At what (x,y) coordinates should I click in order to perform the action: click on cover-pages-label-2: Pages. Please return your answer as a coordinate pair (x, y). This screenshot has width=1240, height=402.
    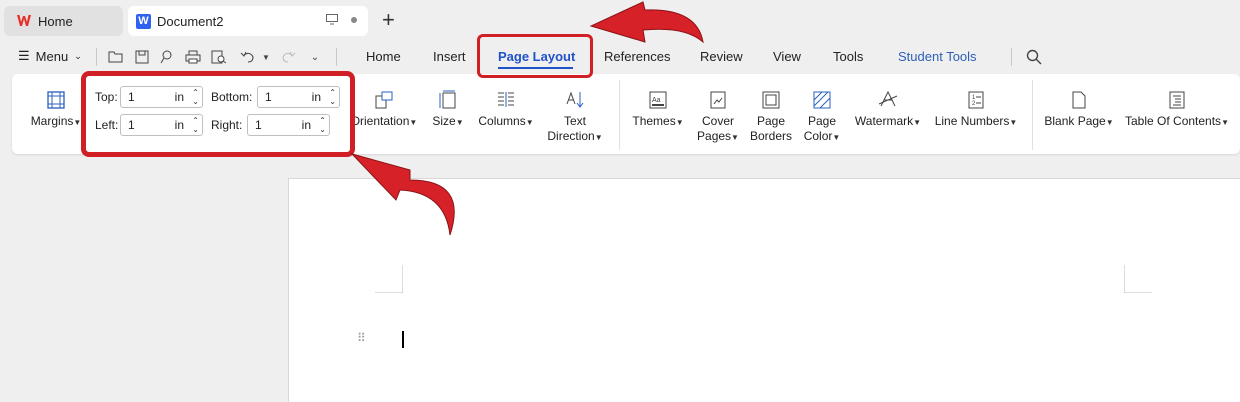
    Looking at the image, I should click on (714, 136).